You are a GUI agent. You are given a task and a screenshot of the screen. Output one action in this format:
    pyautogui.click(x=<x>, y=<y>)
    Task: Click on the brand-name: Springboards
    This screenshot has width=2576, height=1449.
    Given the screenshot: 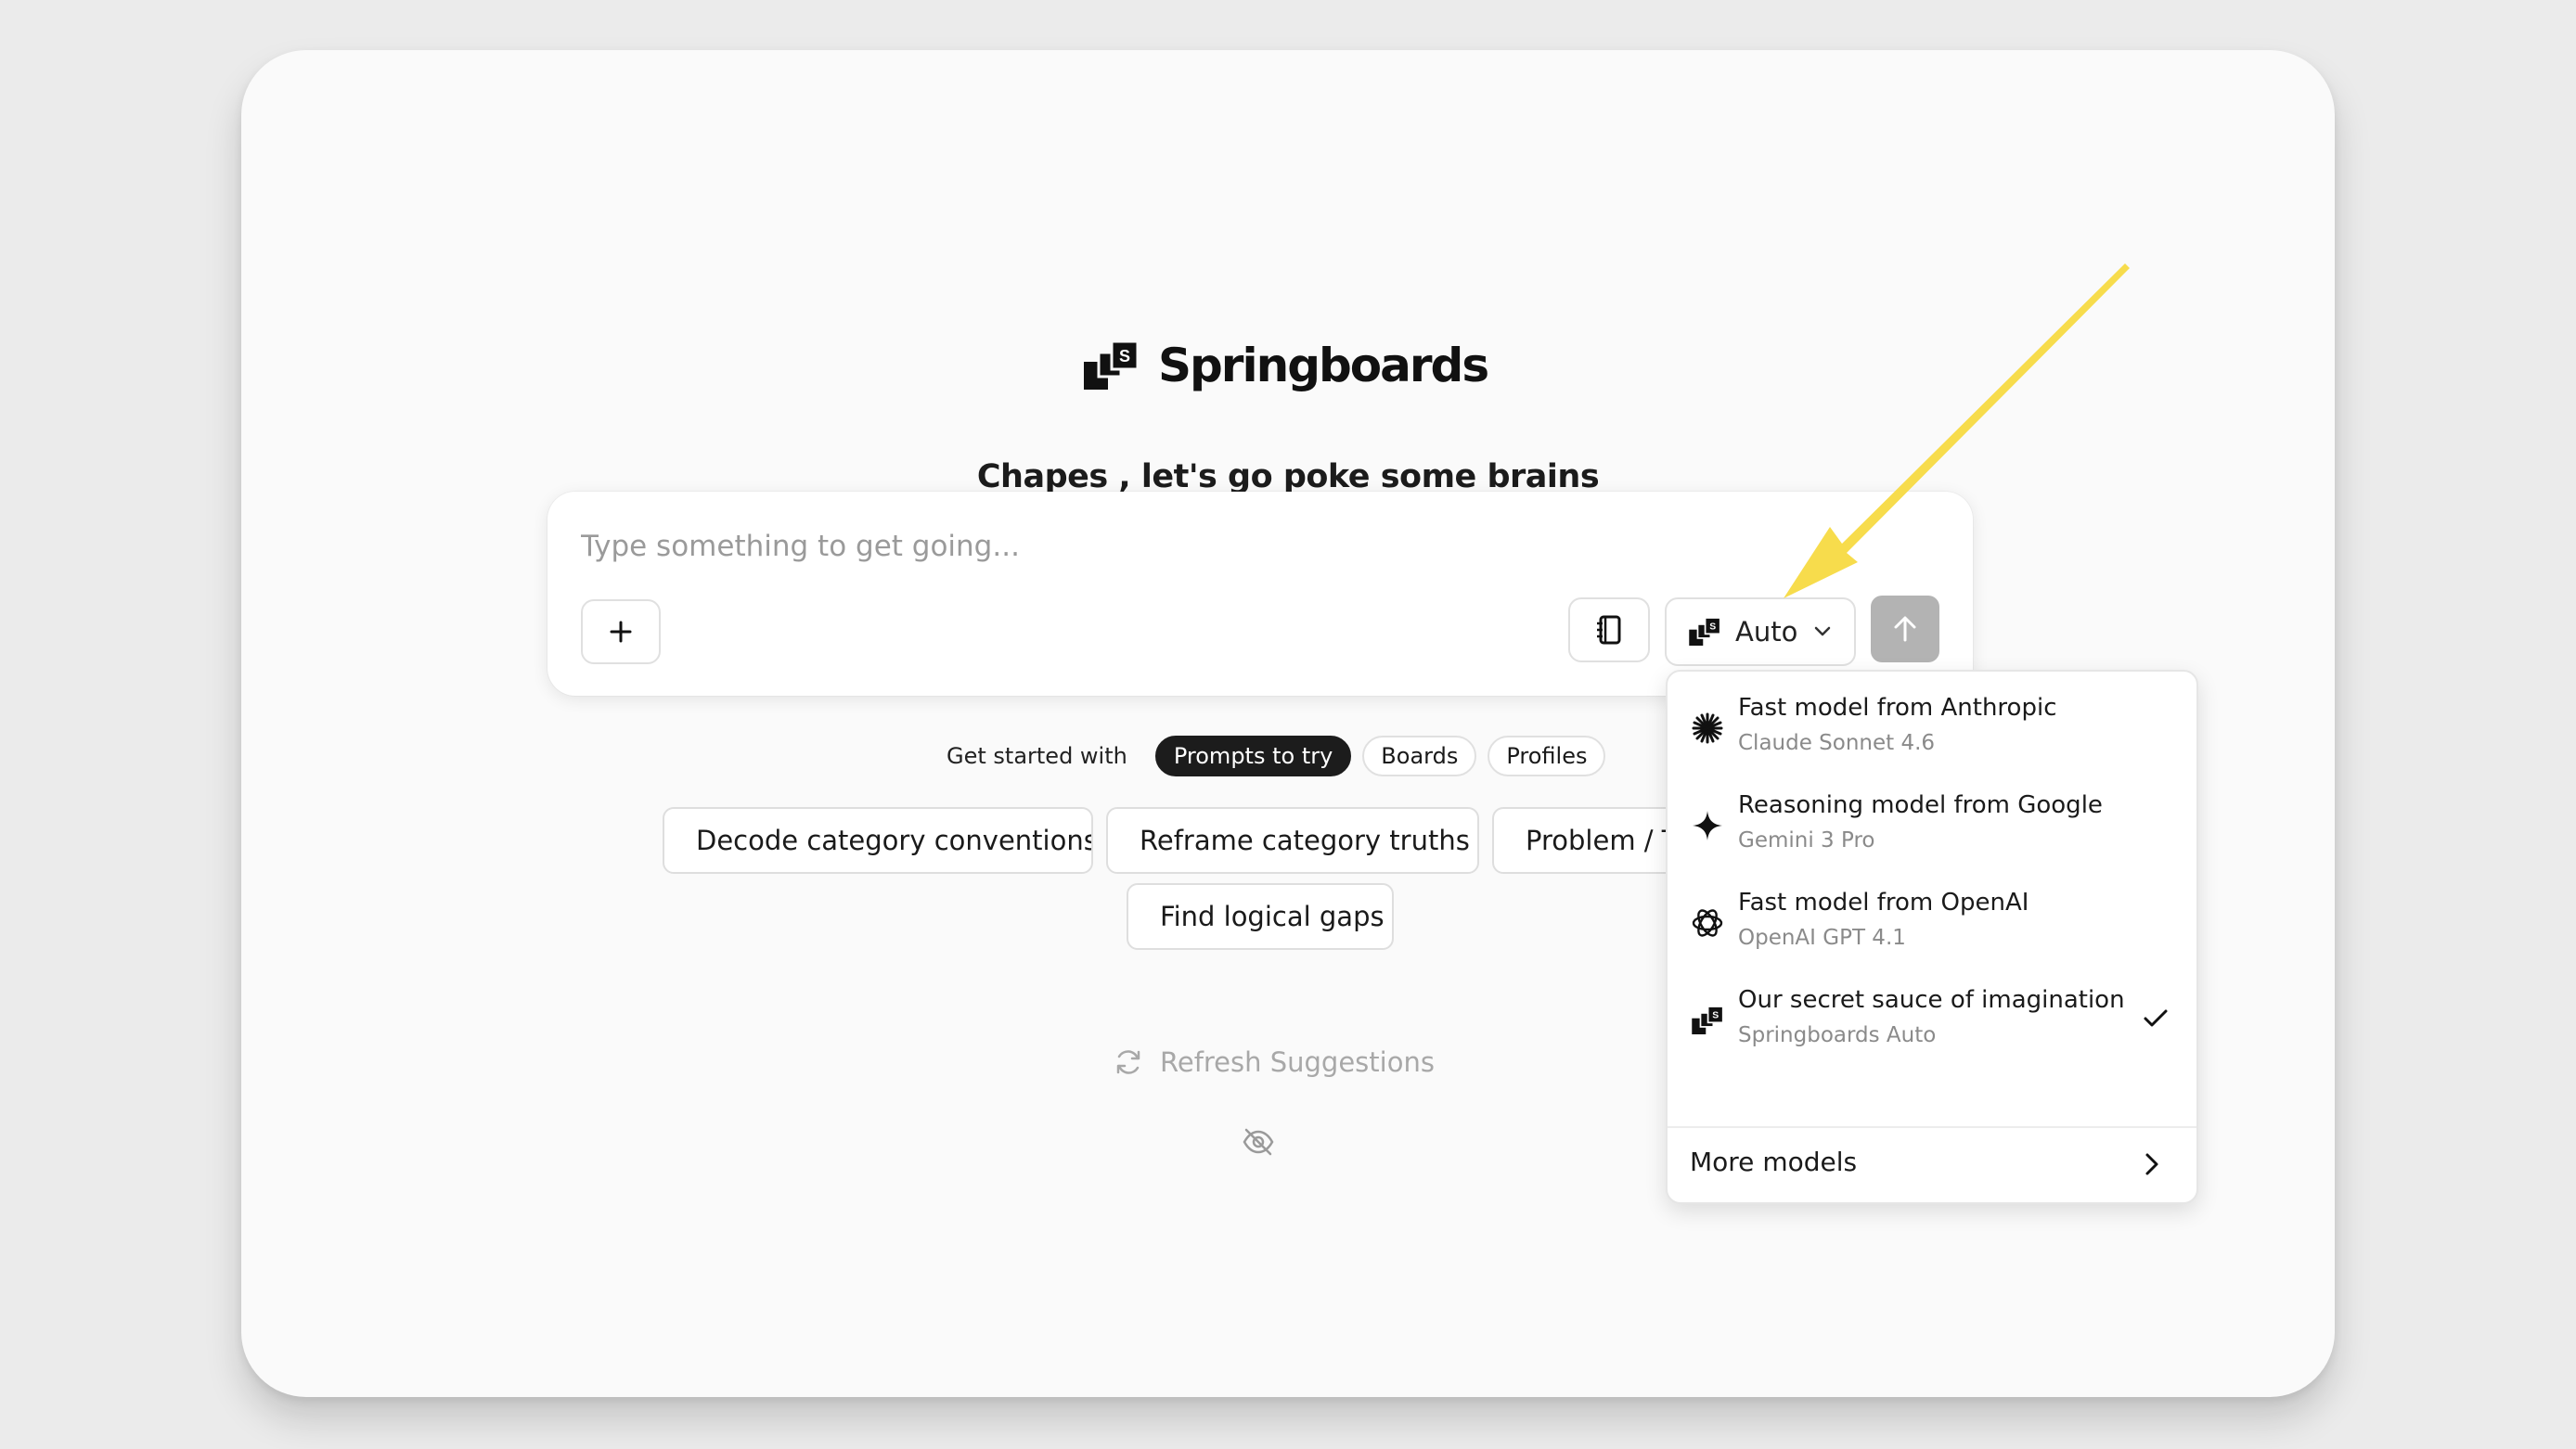 What is the action you would take?
    pyautogui.click(x=1323, y=365)
    